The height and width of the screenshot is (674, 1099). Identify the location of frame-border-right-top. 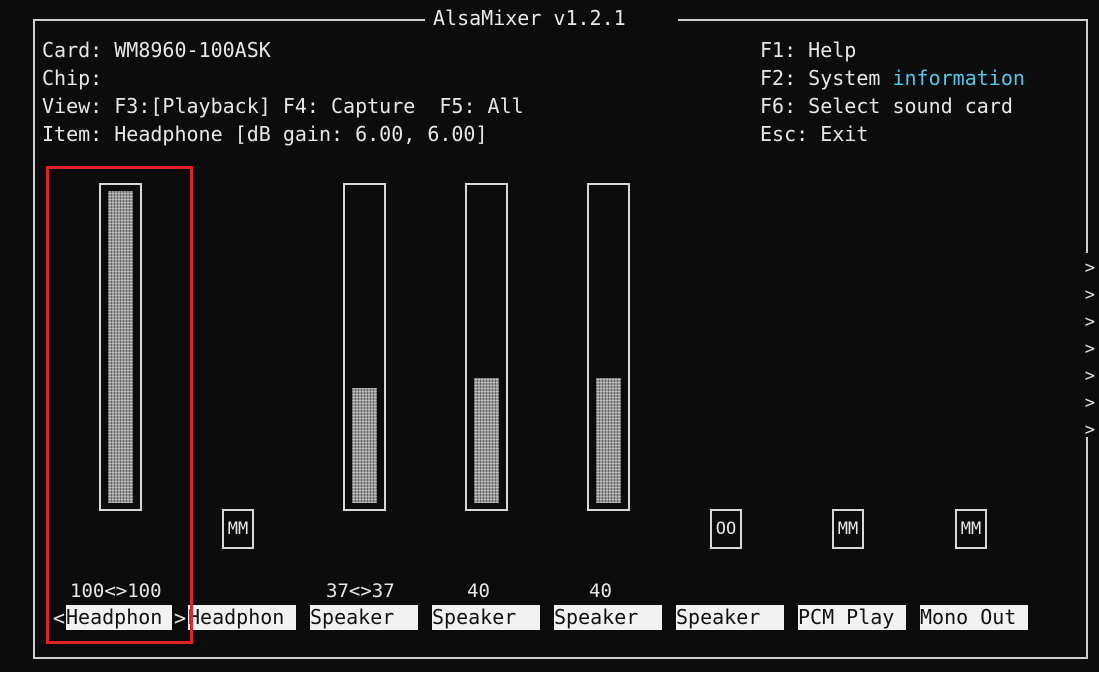
(1087, 136).